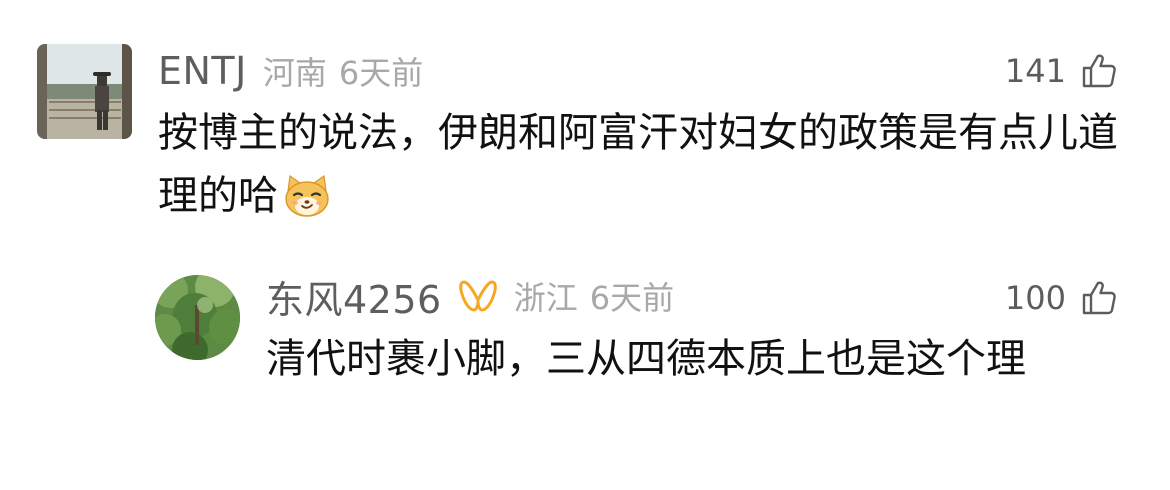 The width and height of the screenshot is (1170, 490). What do you see at coordinates (1035, 71) in the screenshot?
I see `like-count: 141` at bounding box center [1035, 71].